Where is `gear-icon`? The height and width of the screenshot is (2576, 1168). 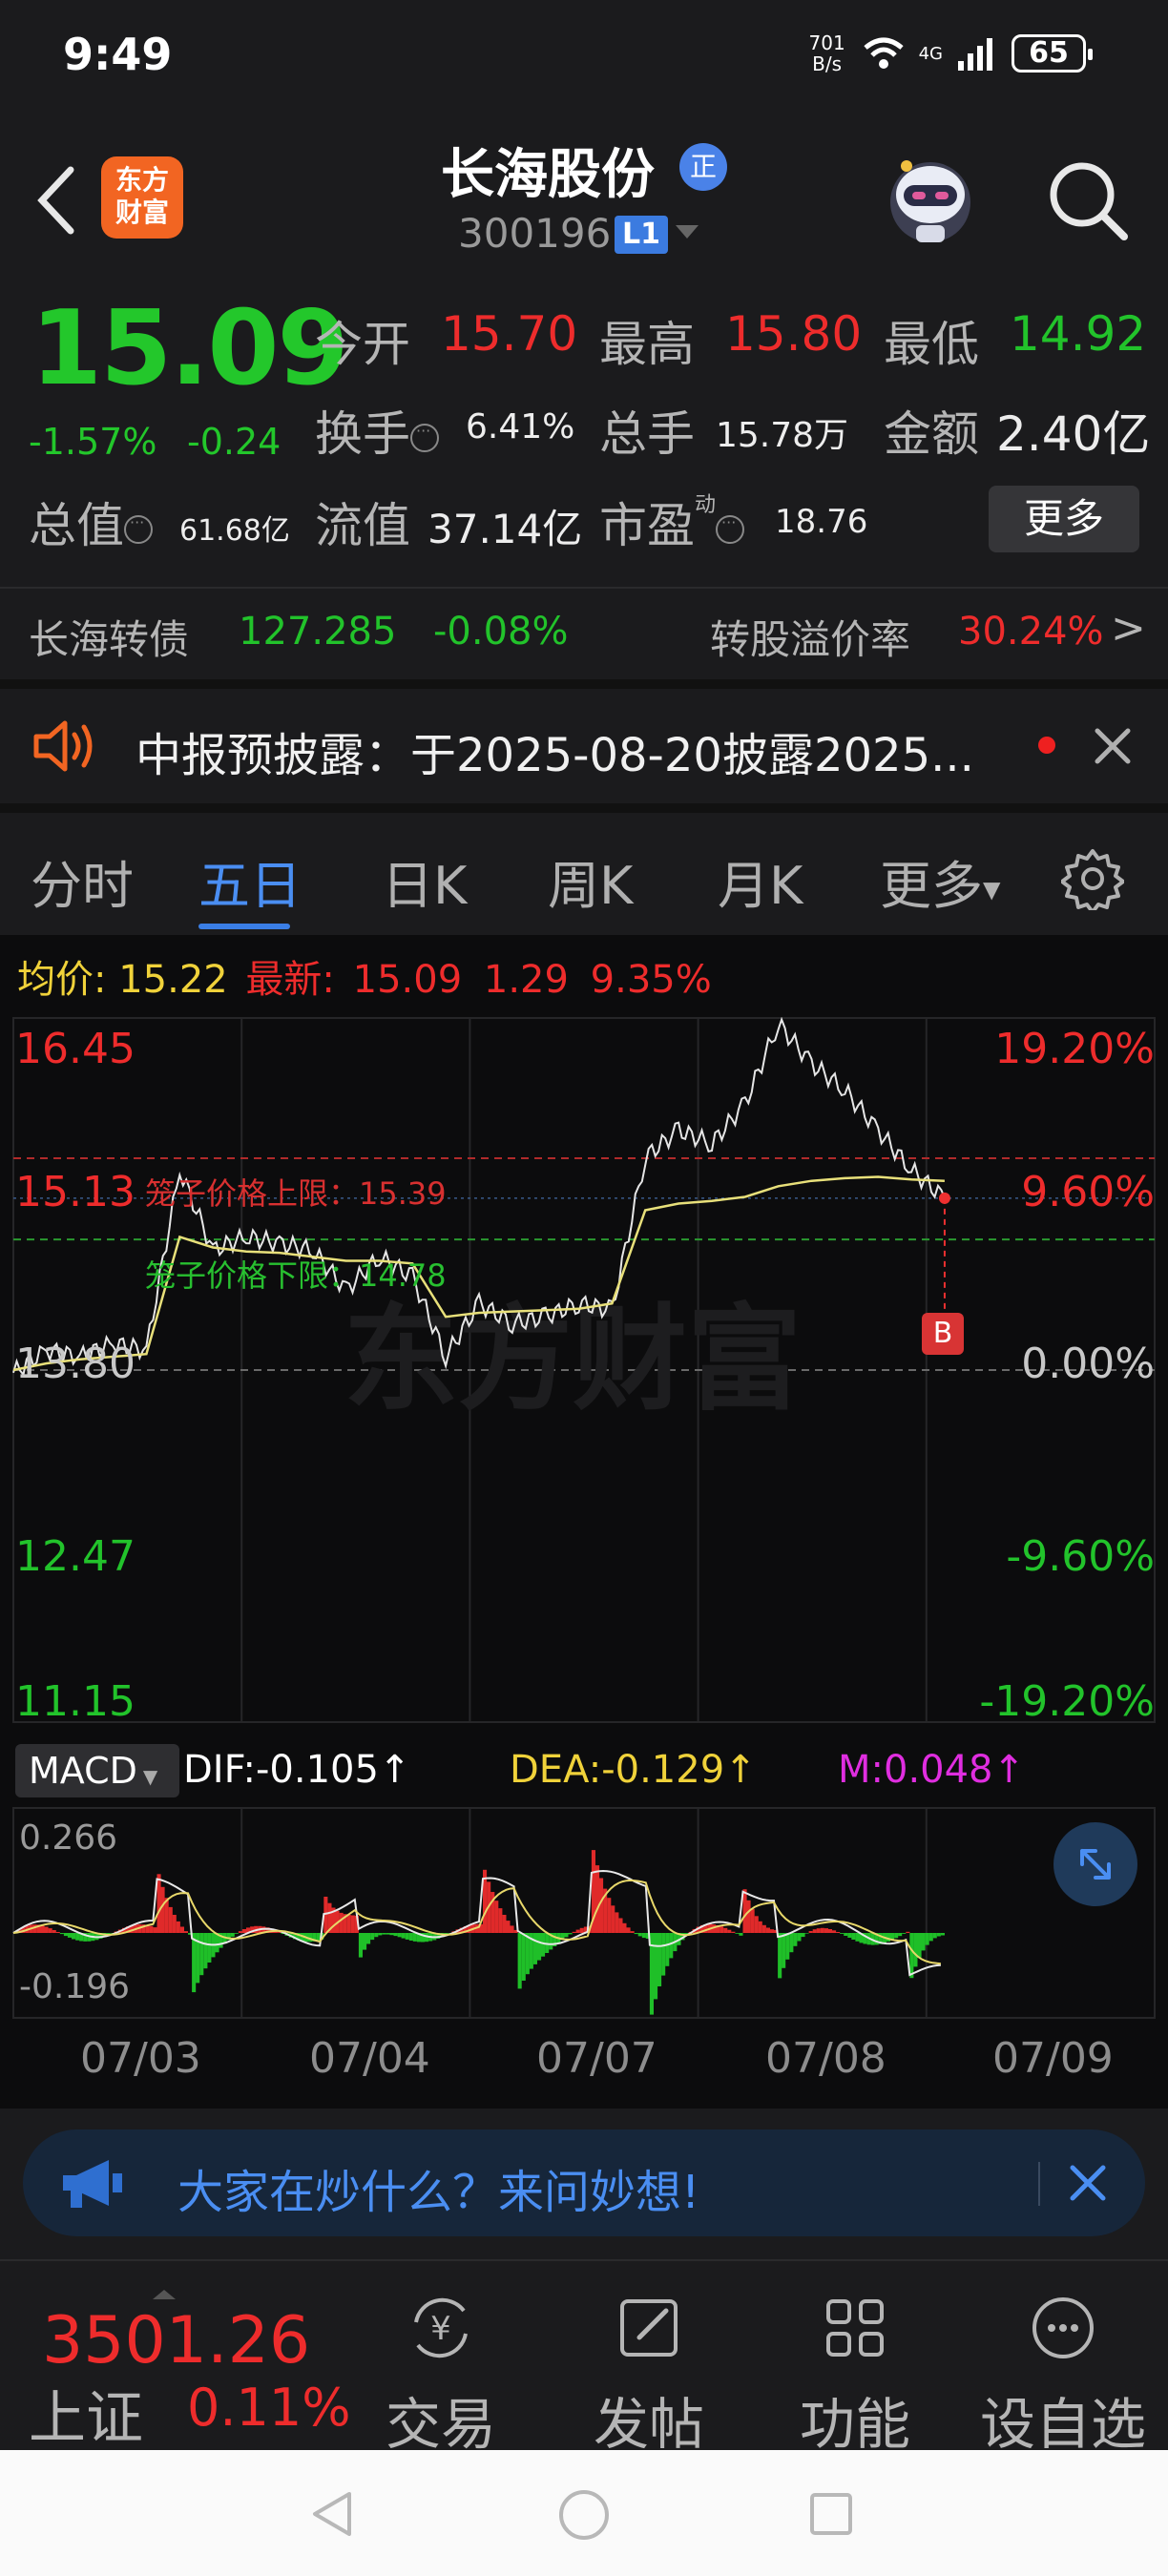 gear-icon is located at coordinates (1092, 878).